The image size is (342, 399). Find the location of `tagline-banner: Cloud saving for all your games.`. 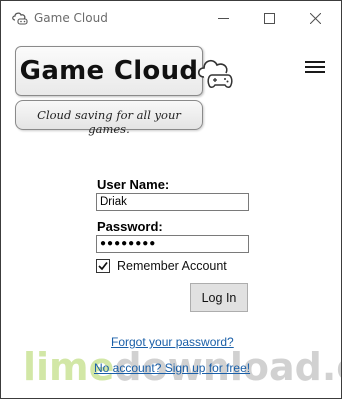

tagline-banner: Cloud saving for all your games. is located at coordinates (109, 118).